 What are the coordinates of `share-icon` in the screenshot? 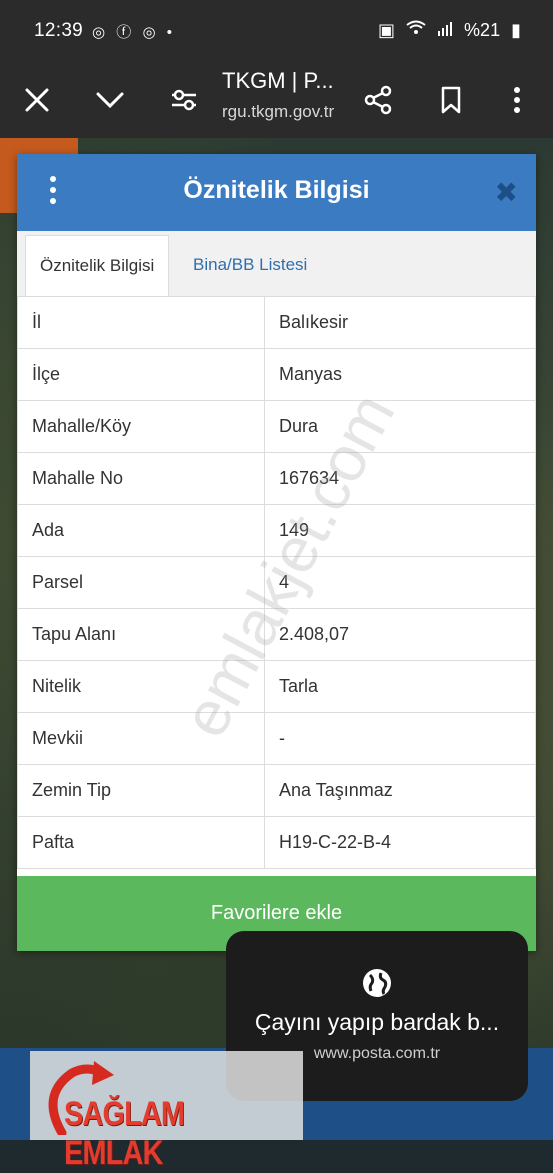 It's located at (378, 100).